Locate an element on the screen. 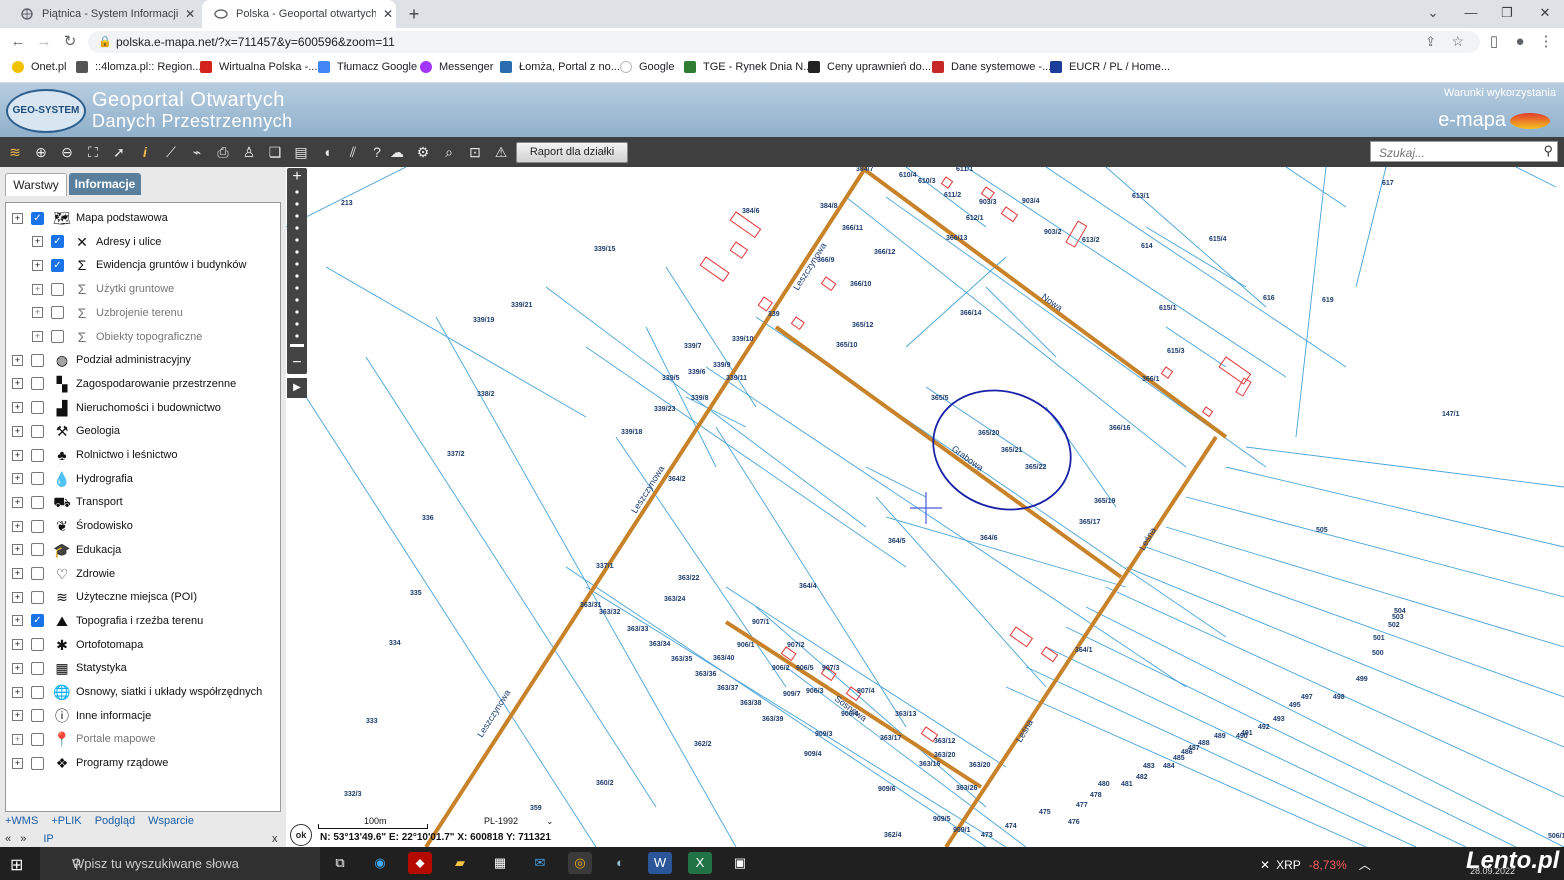 Image resolution: width=1564 pixels, height=880 pixels. xrp-ticker: ✕ XRP -8,73% ︿ is located at coordinates (1315, 864).